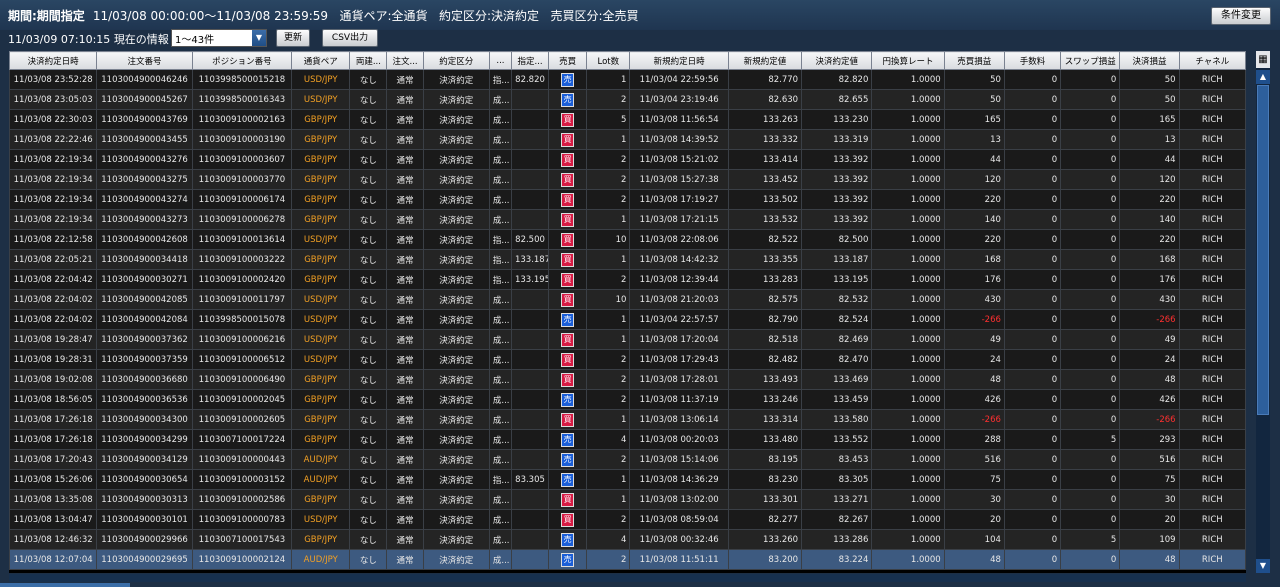  What do you see at coordinates (1090, 60) in the screenshot?
I see `column-header: スワップ損益` at bounding box center [1090, 60].